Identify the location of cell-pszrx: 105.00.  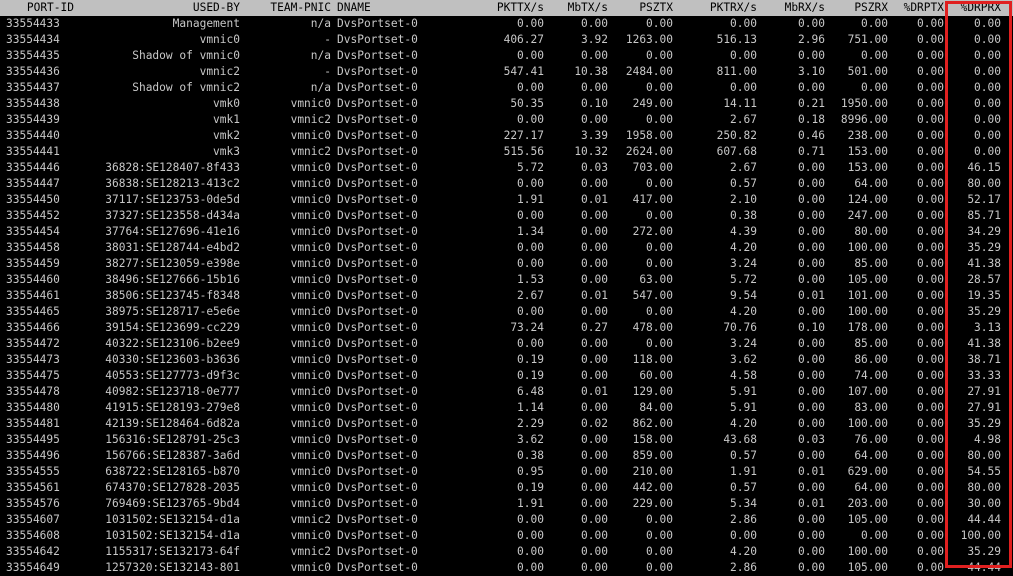
(867, 279).